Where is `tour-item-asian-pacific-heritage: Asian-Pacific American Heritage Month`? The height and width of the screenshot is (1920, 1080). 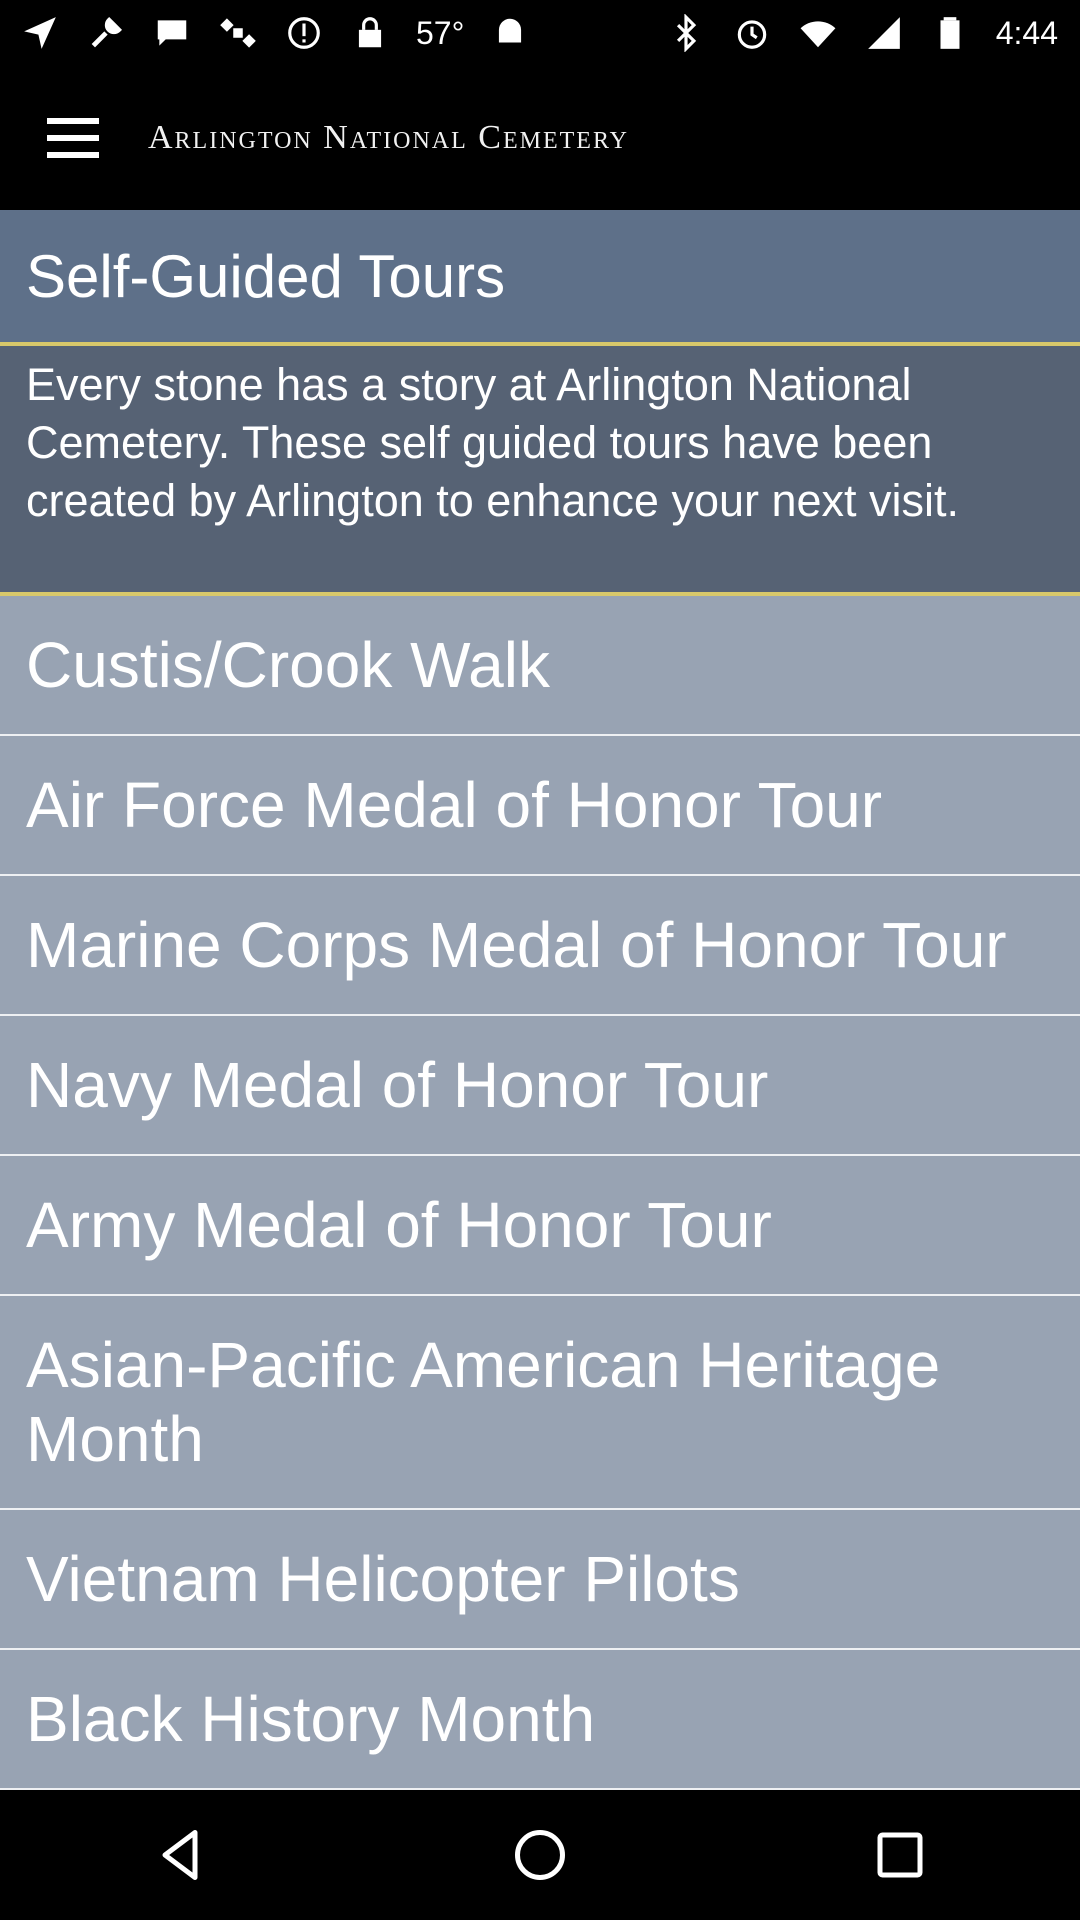
tour-item-asian-pacific-heritage: Asian-Pacific American Heritage Month is located at coordinates (540, 1403).